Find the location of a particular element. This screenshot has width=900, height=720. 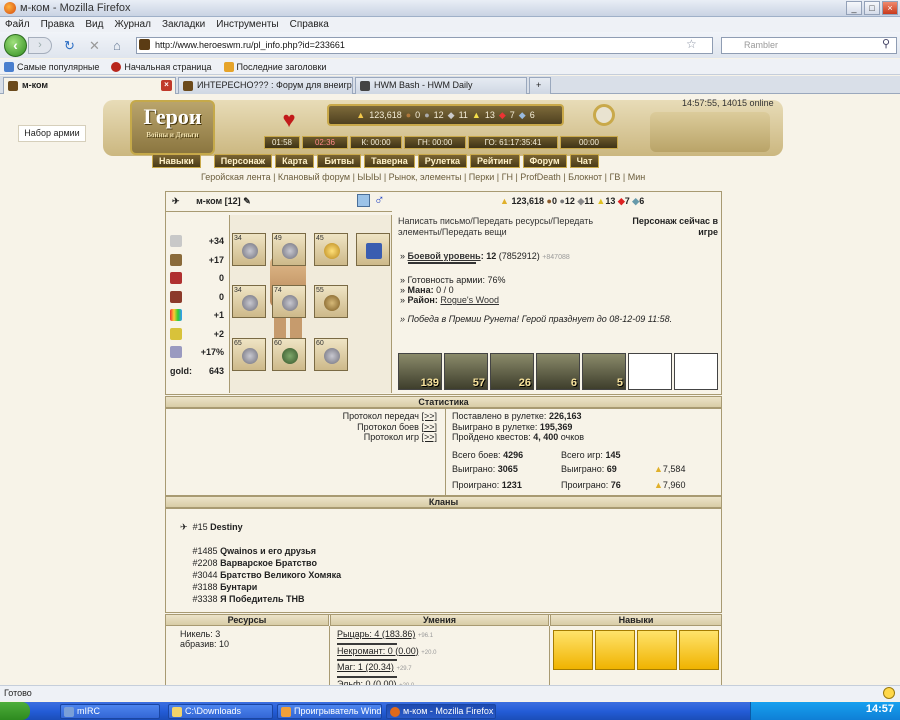

menu-bookmarks: Закладки is located at coordinates (183, 24).